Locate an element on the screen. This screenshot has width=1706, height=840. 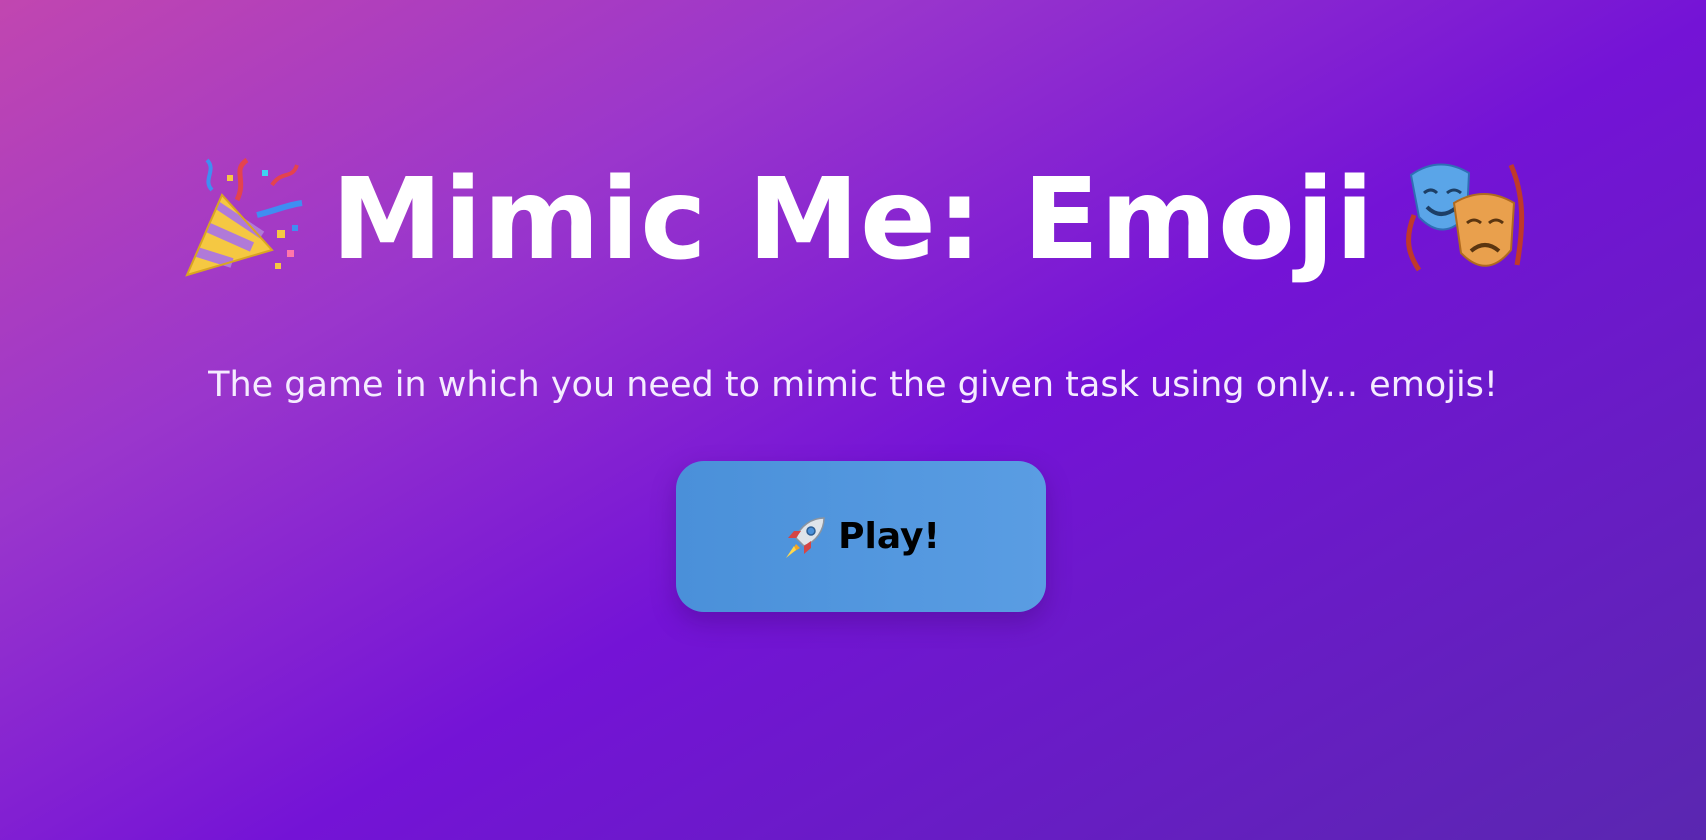
page-title: Mimic Me: Emoji is located at coordinates (853, 220).